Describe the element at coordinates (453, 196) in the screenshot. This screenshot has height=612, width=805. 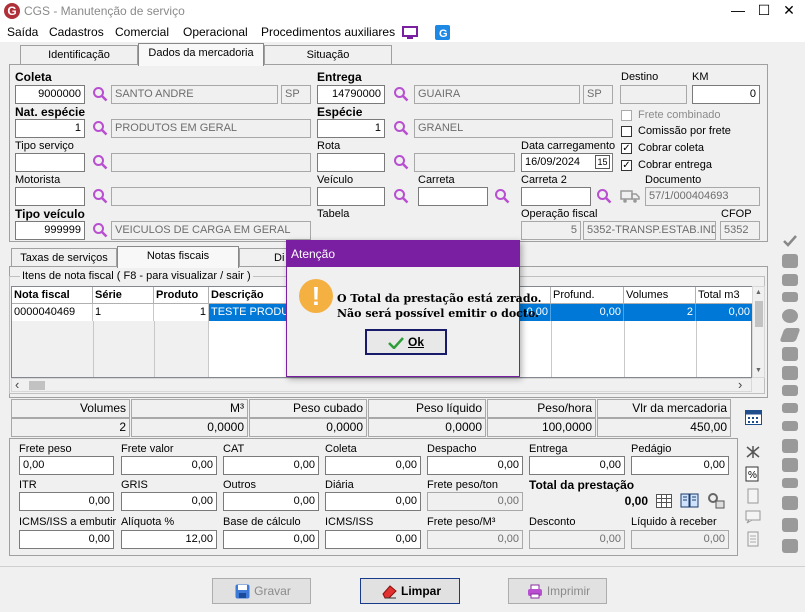
I see `carreta-input` at that location.